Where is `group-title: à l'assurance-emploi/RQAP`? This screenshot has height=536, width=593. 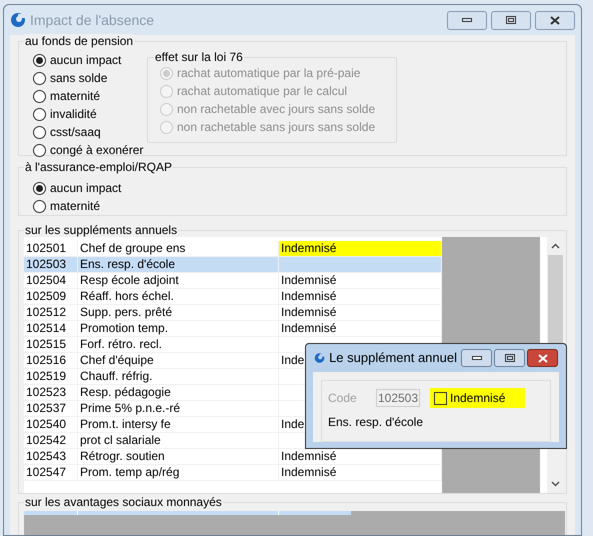 group-title: à l'assurance-emploi/RQAP is located at coordinates (99, 167).